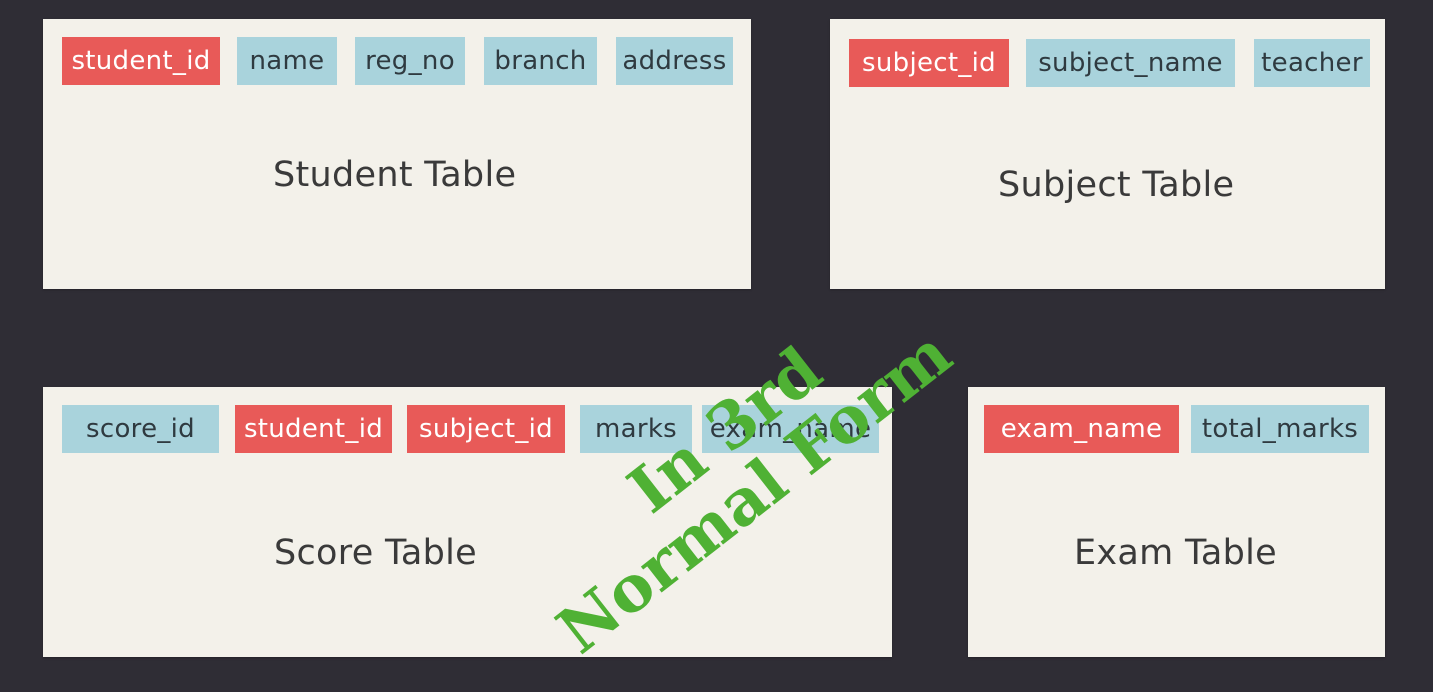 The image size is (1433, 692). Describe the element at coordinates (1280, 429) in the screenshot. I see `exam-table-field-total-marks: total_marks` at that location.